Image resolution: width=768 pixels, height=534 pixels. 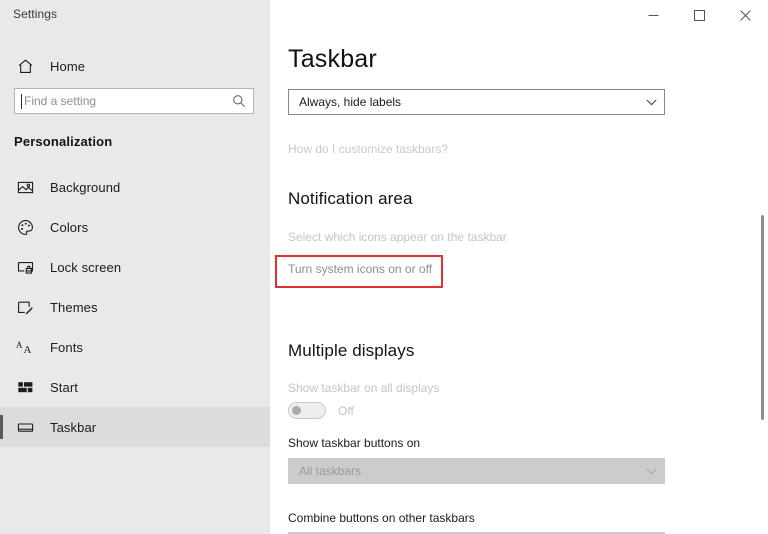 What do you see at coordinates (25, 387) in the screenshot?
I see `start-icon` at bounding box center [25, 387].